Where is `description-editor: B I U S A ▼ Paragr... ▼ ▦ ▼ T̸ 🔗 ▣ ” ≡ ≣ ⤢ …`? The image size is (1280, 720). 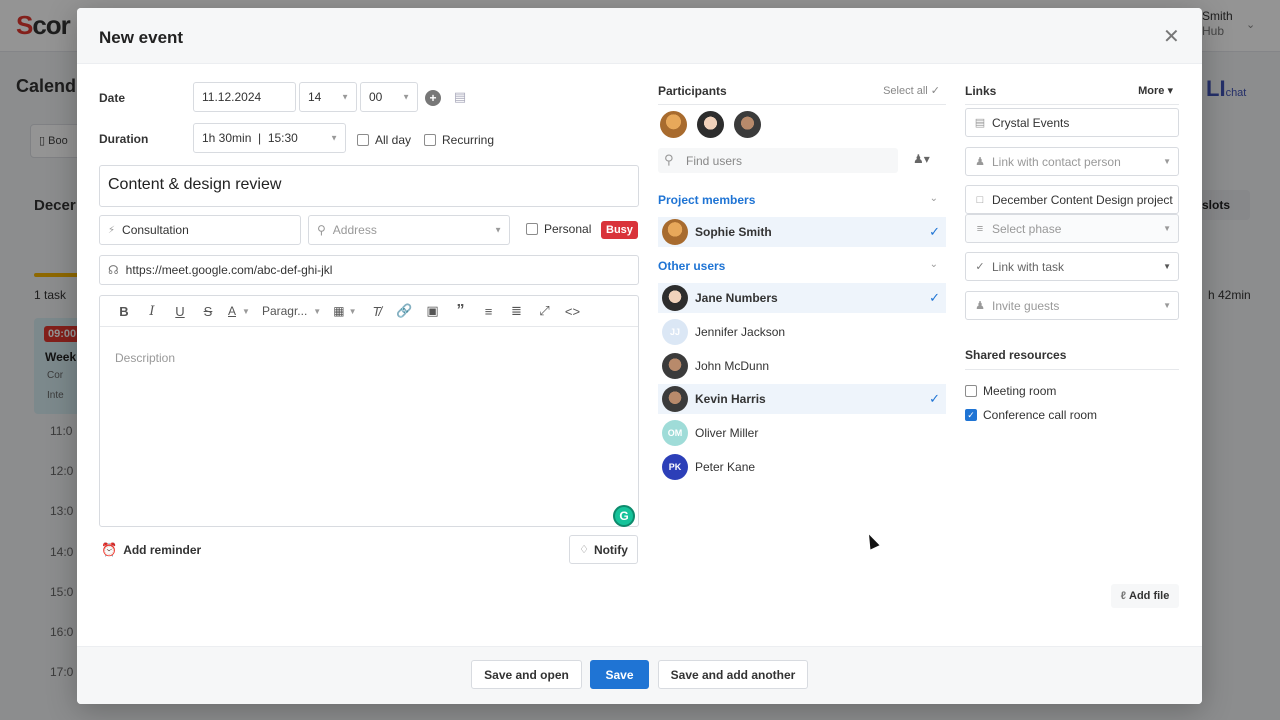
description-editor: B I U S A ▼ Paragr... ▼ ▦ ▼ T̸ 🔗 ▣ ” ≡ ≣ ⤢ … is located at coordinates (369, 411).